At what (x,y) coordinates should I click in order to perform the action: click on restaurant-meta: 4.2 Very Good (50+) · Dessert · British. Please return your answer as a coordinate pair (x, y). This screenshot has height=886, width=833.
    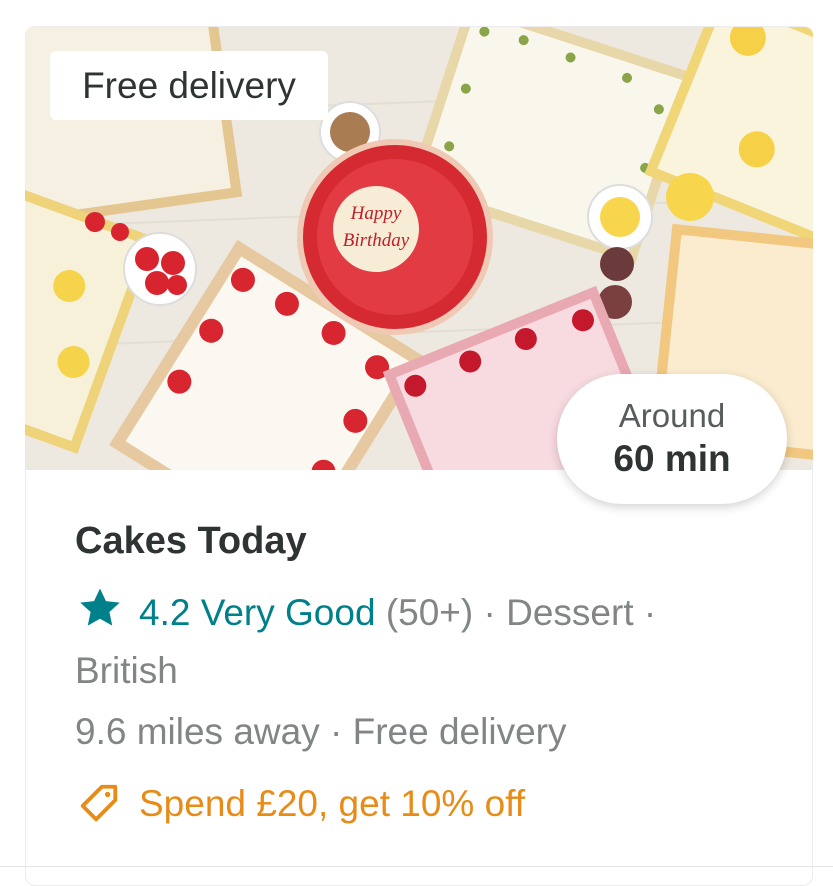
    Looking at the image, I should click on (415, 642).